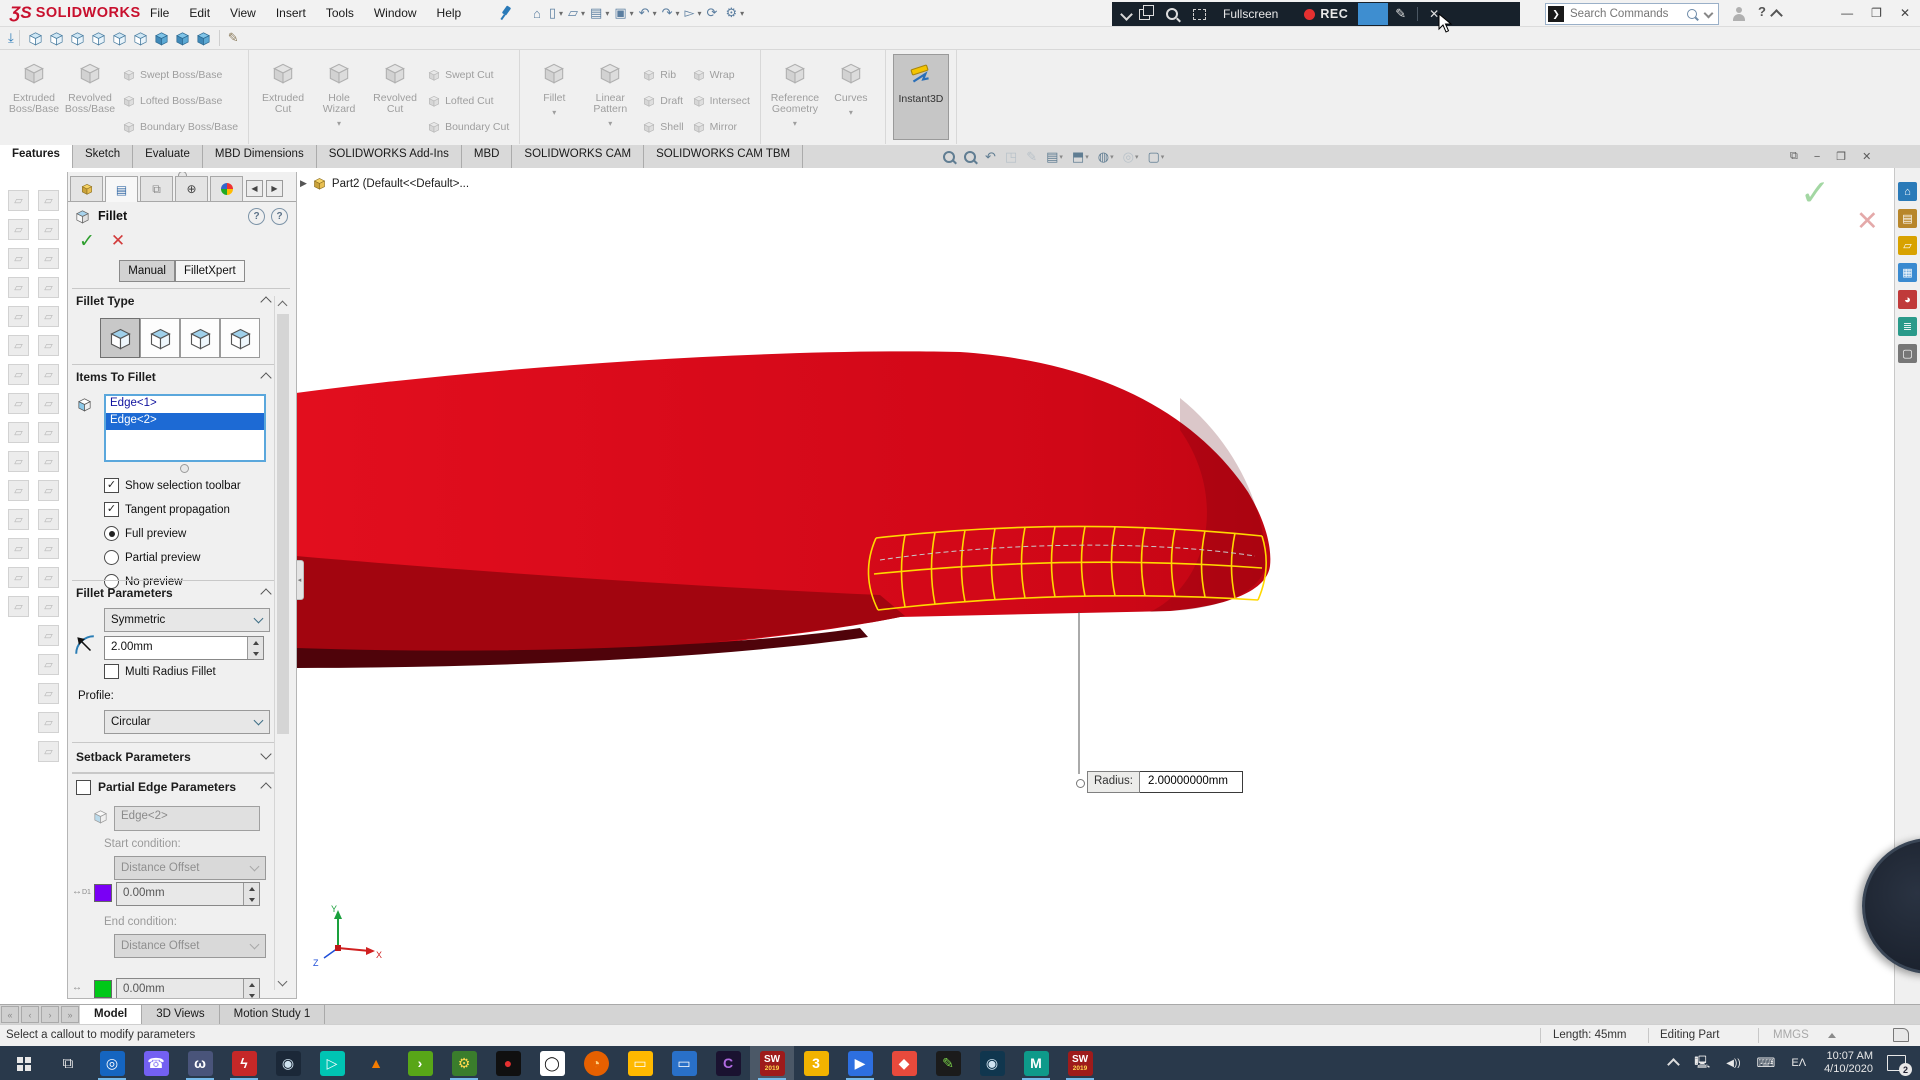 Image resolution: width=1920 pixels, height=1080 pixels. What do you see at coordinates (655, 13) in the screenshot?
I see `undo-dropdown-icon: ▾` at bounding box center [655, 13].